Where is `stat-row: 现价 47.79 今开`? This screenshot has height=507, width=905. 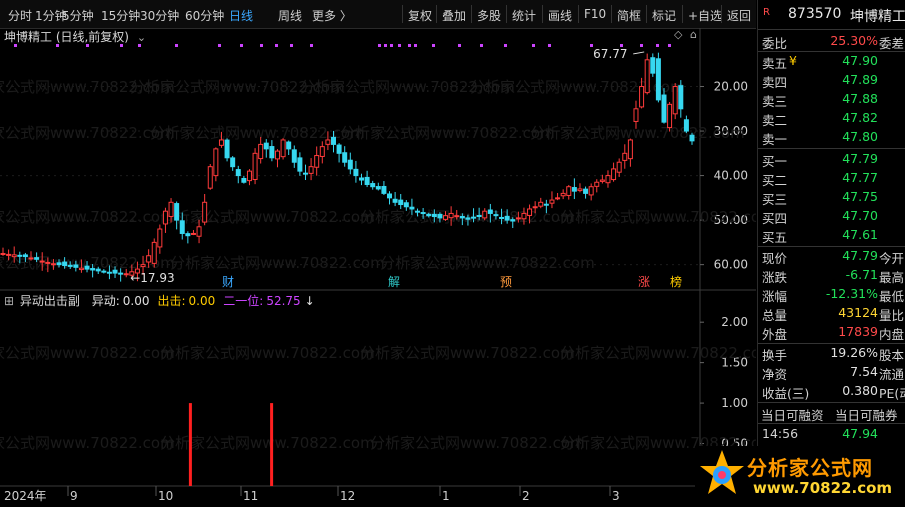
stat-row: 现价 47.79 今开 is located at coordinates (831, 257).